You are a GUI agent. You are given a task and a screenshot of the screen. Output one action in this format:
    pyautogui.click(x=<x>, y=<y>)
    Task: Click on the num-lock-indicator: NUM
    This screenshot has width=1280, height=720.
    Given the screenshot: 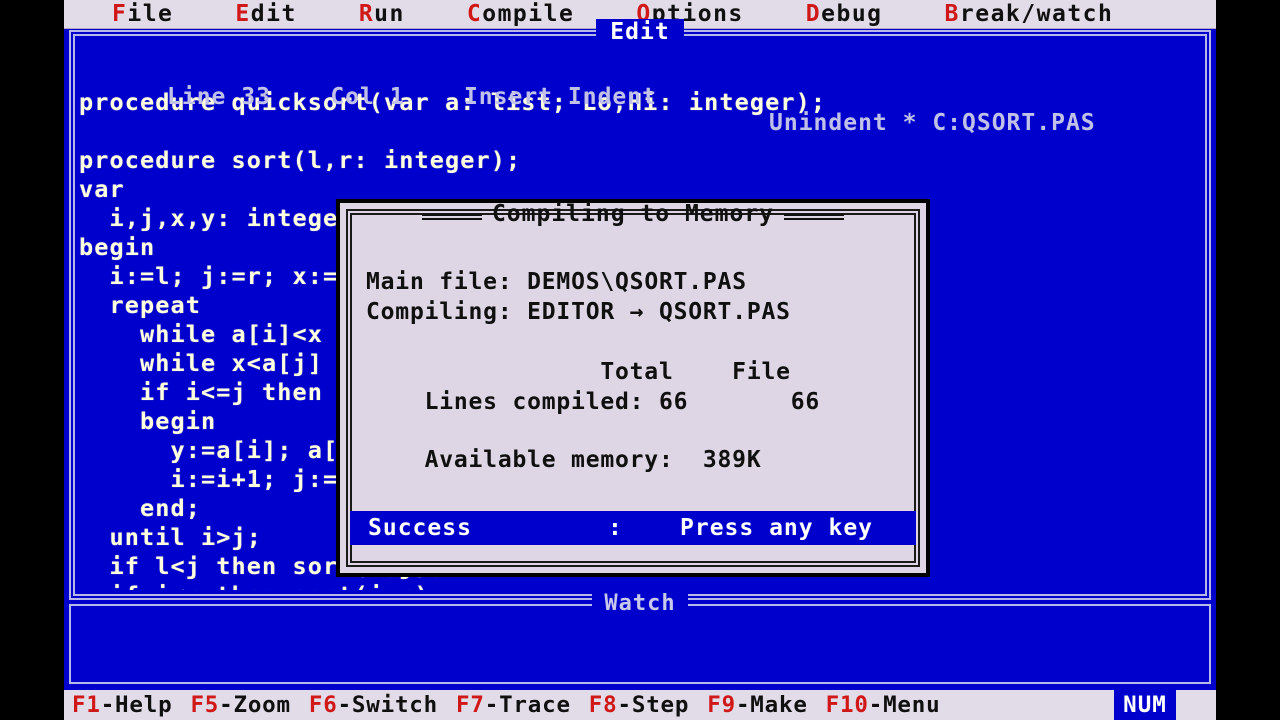 What is the action you would take?
    pyautogui.click(x=1145, y=705)
    